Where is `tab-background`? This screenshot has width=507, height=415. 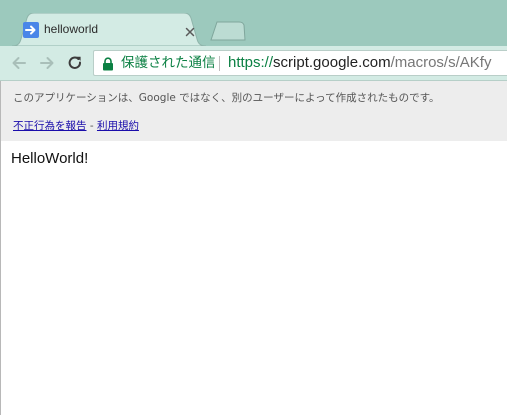
tab-background is located at coordinates (109, 29).